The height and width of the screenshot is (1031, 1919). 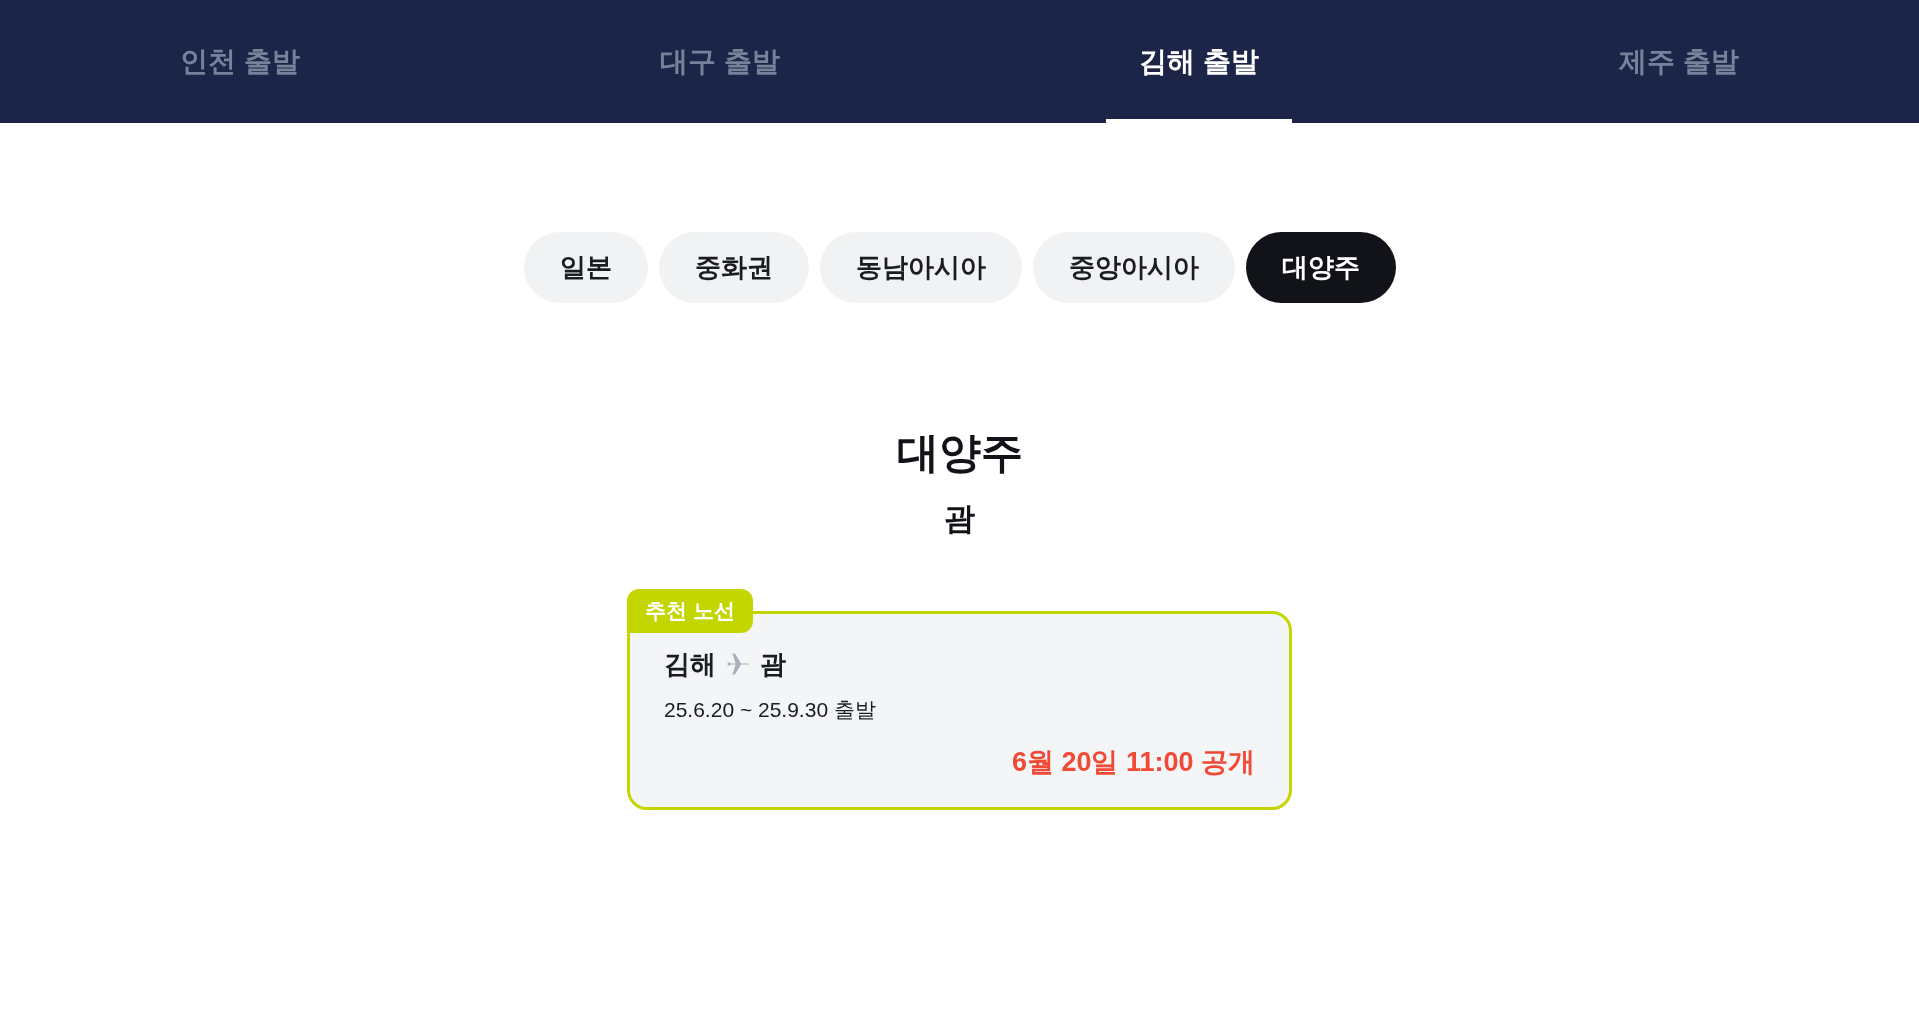 I want to click on region-chip: 대양주, so click(x=1320, y=267).